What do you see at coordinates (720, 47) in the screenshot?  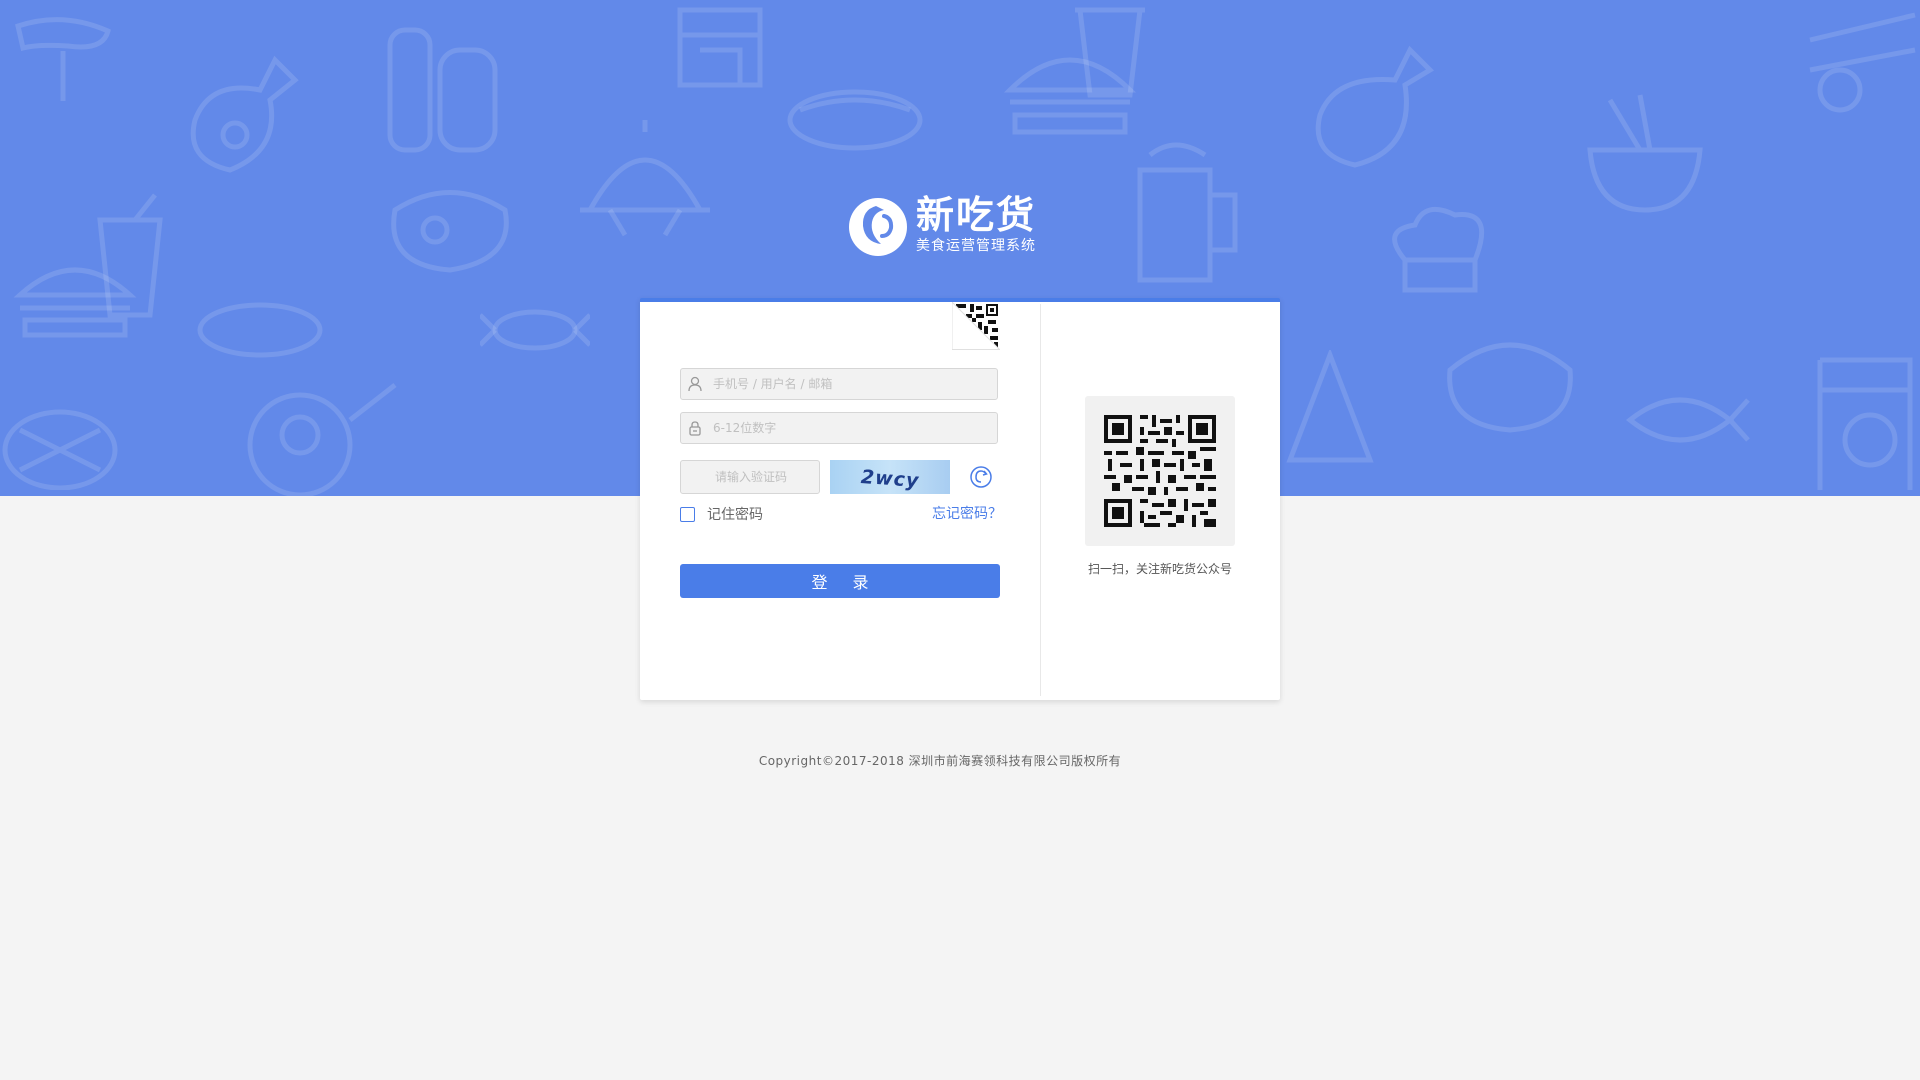 I see `shop-doodle-icon` at bounding box center [720, 47].